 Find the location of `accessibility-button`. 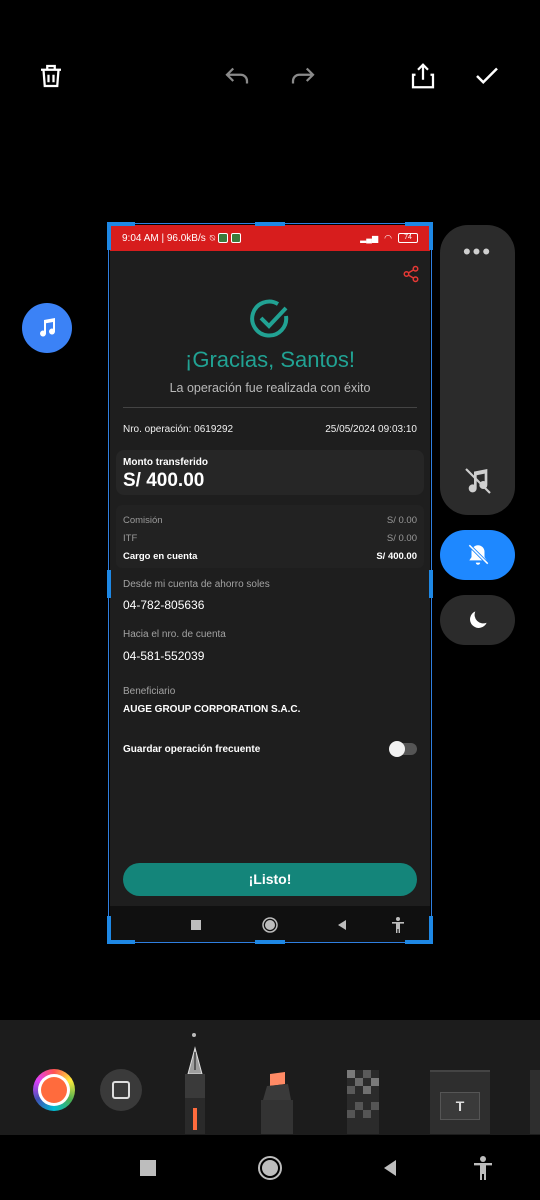

accessibility-button is located at coordinates (483, 1168).